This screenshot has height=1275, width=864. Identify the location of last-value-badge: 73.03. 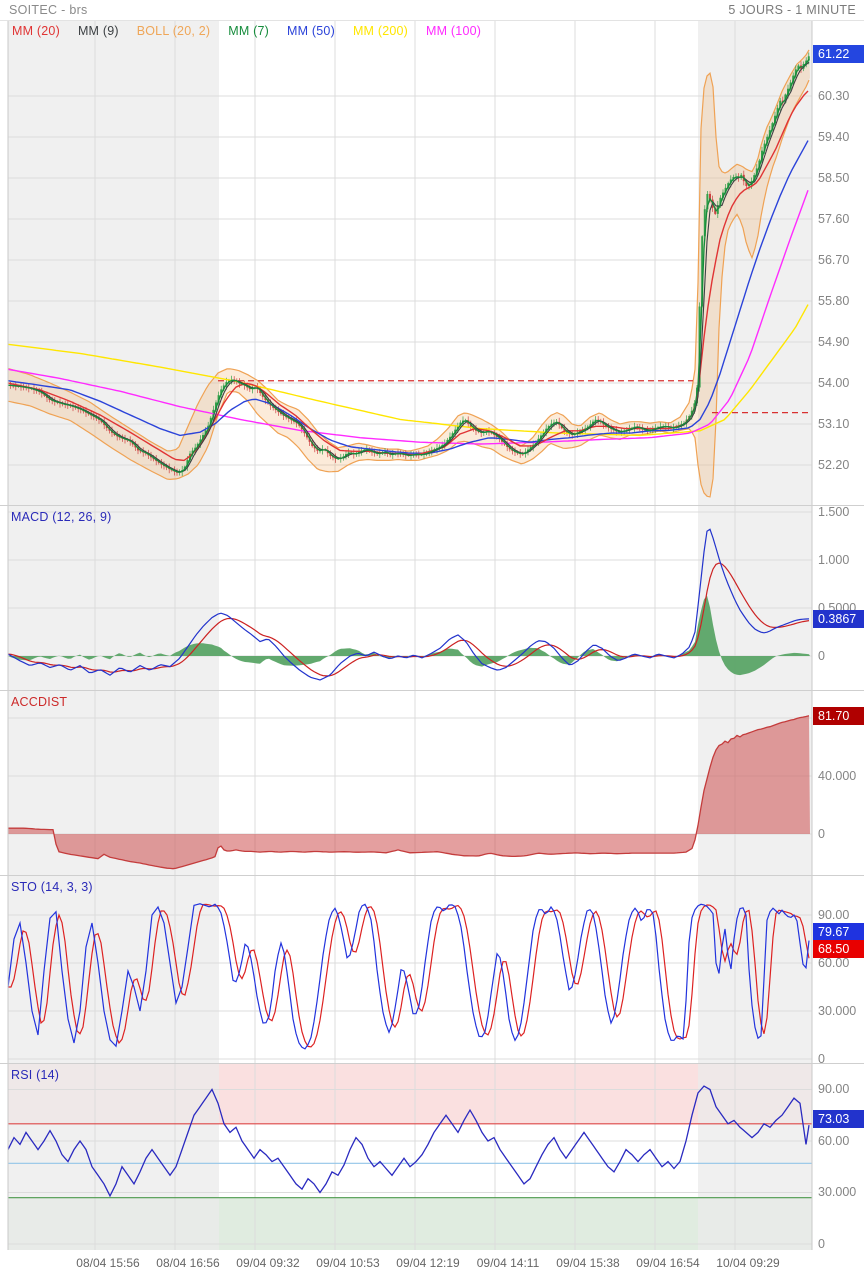
(838, 1118).